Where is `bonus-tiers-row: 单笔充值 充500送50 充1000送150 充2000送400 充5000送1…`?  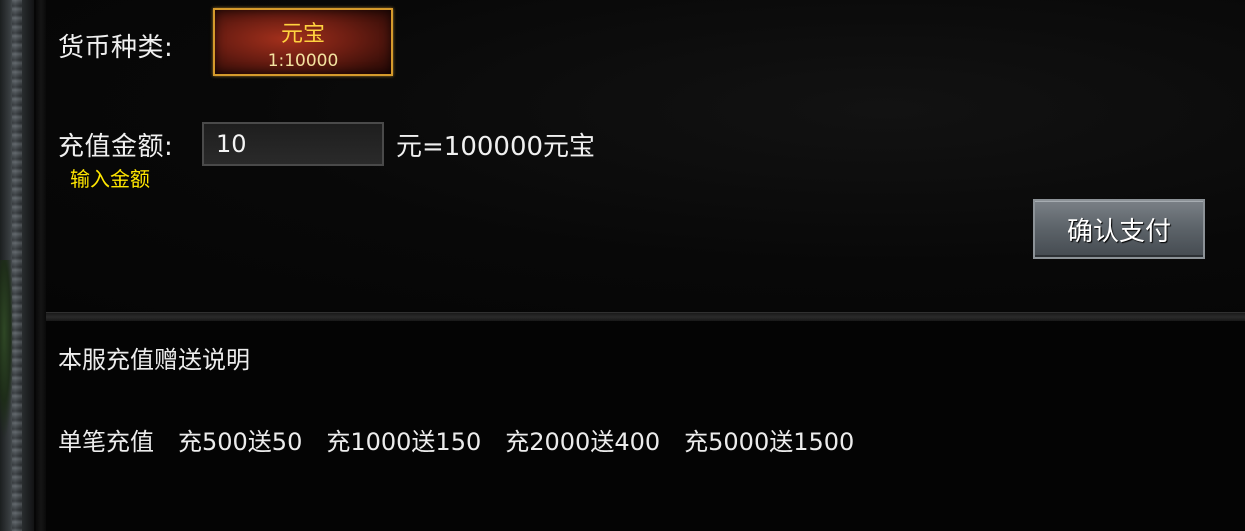
bonus-tiers-row: 单笔充值 充500送50 充1000送150 充2000送400 充5000送1… is located at coordinates (468, 439).